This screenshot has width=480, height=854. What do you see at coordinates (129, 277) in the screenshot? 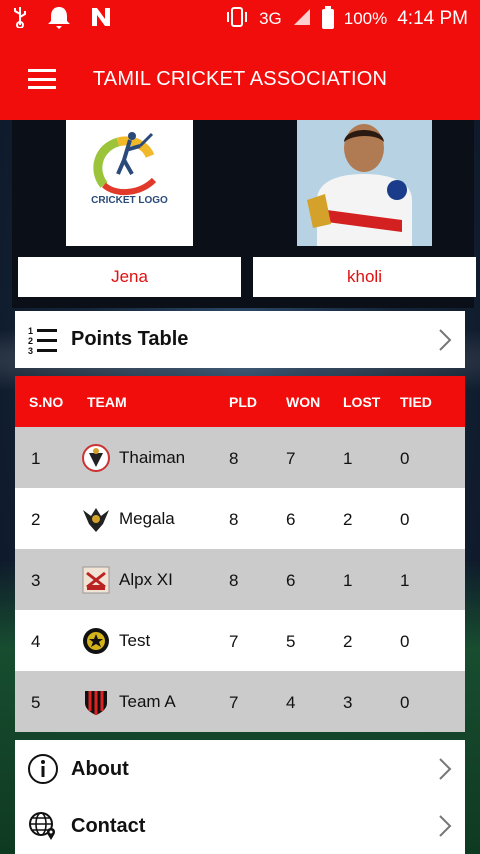
I see `player-name-jena: Jena` at bounding box center [129, 277].